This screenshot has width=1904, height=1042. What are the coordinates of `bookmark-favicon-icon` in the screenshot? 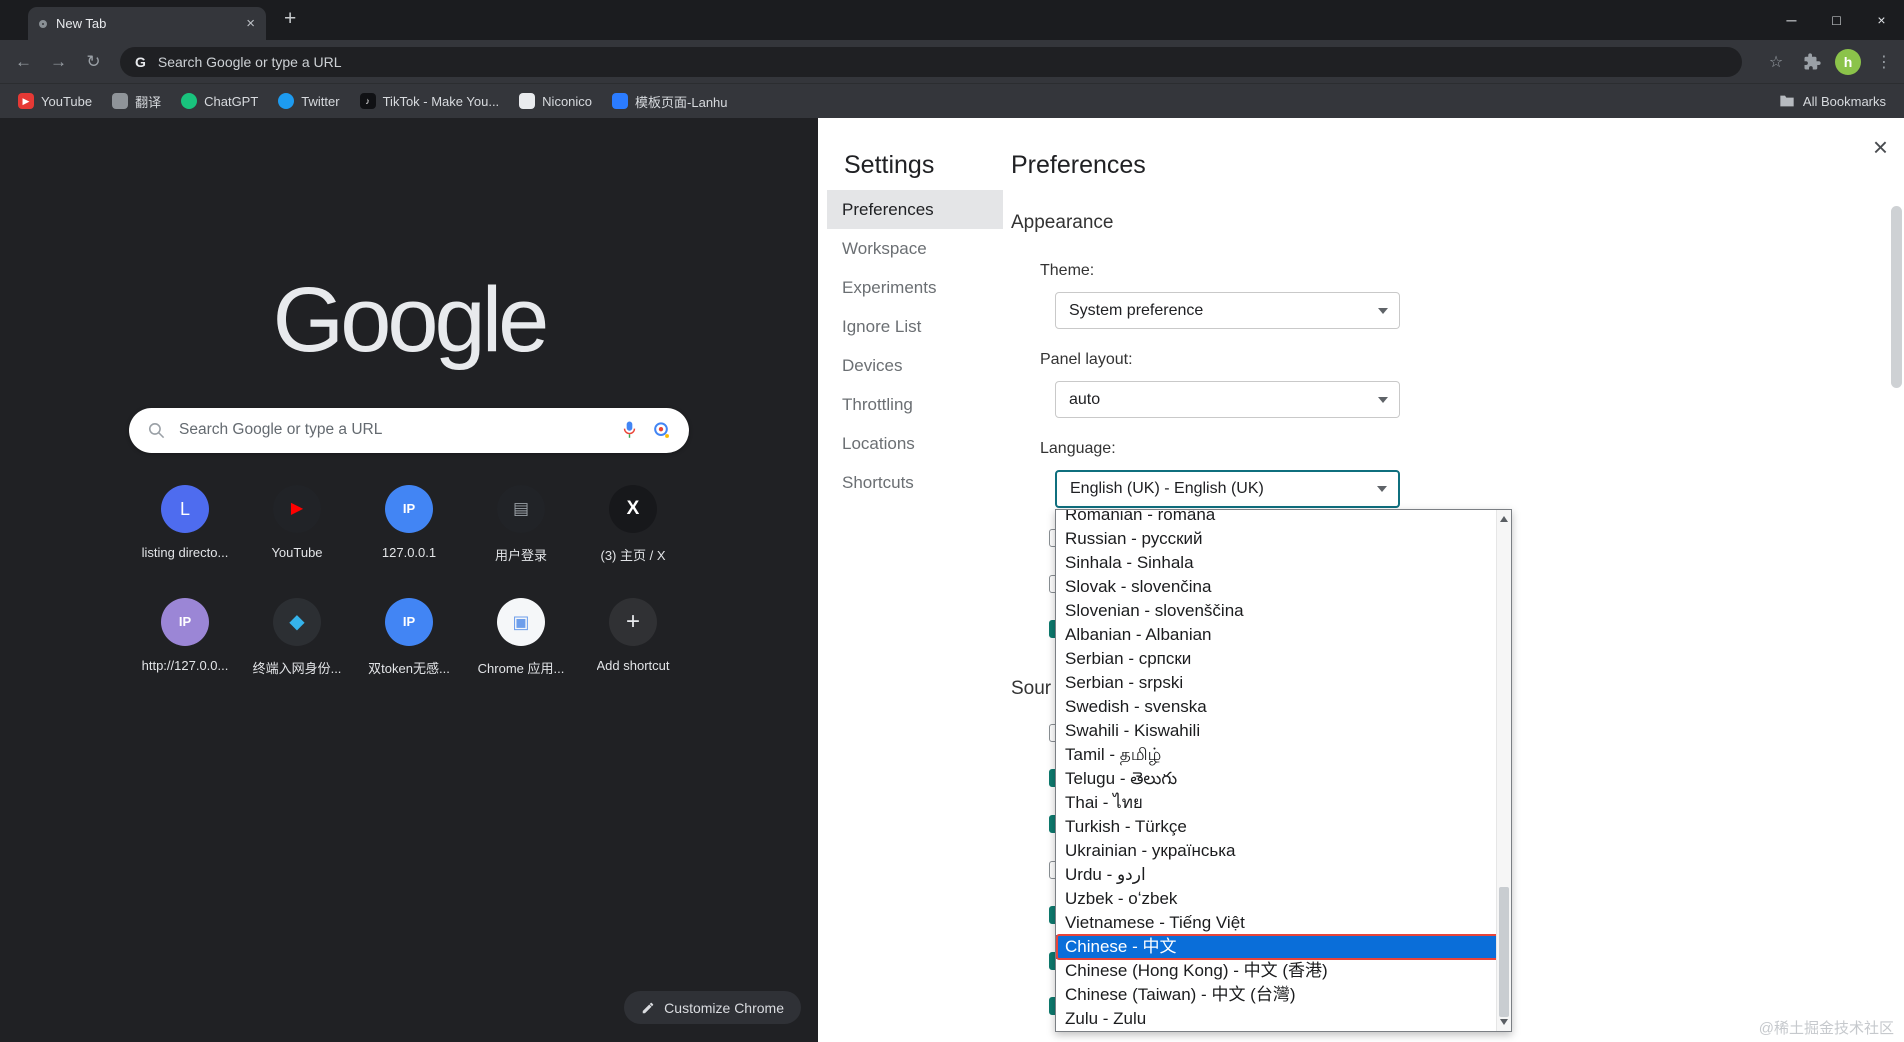 It's located at (620, 101).